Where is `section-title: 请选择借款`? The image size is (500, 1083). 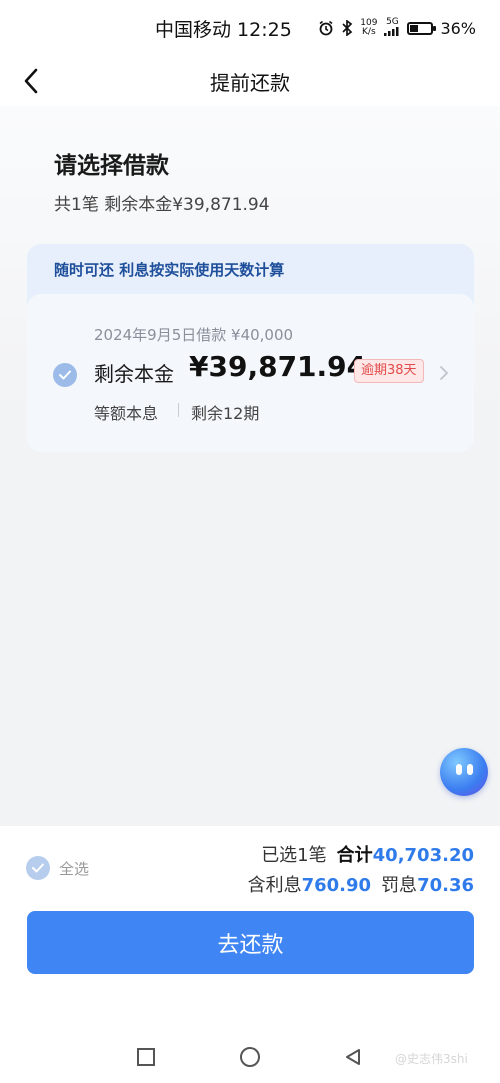 section-title: 请选择借款 is located at coordinates (111, 166).